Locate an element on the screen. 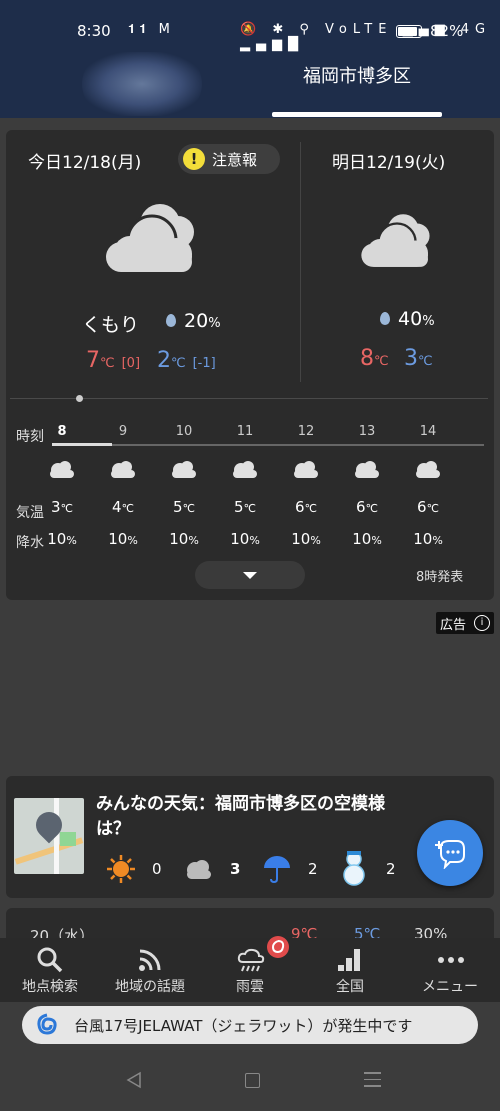 The image size is (500, 1111). add-comment-icon is located at coordinates (450, 854).